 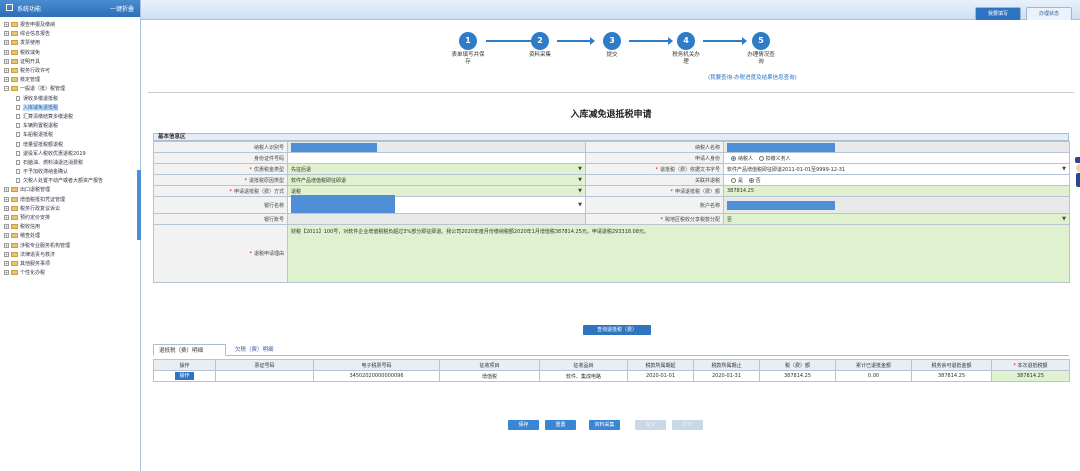 What do you see at coordinates (70, 235) in the screenshot?
I see `sidebar-item: + 稽查处理` at bounding box center [70, 235].